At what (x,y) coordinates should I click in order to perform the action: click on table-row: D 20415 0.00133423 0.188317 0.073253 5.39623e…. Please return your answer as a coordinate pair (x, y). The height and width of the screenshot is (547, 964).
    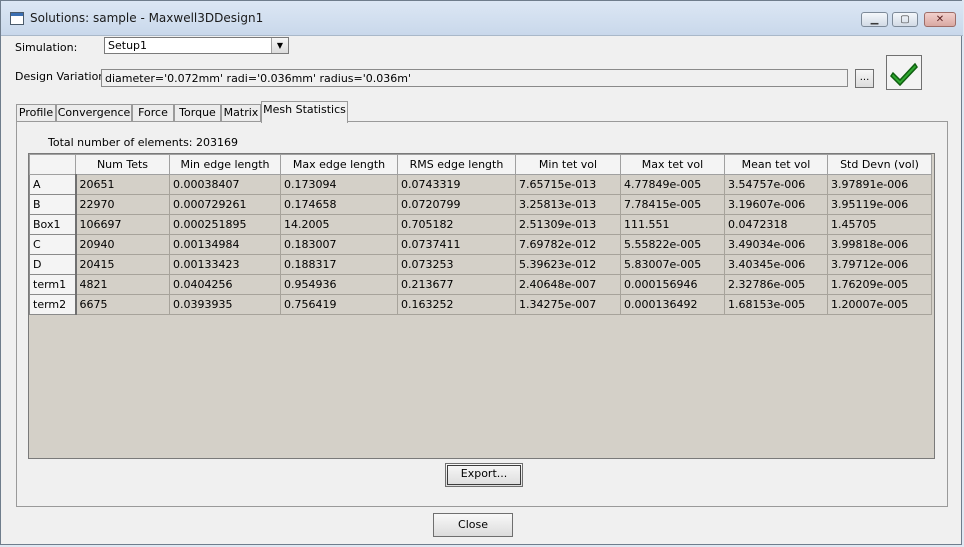
    Looking at the image, I should click on (480, 264).